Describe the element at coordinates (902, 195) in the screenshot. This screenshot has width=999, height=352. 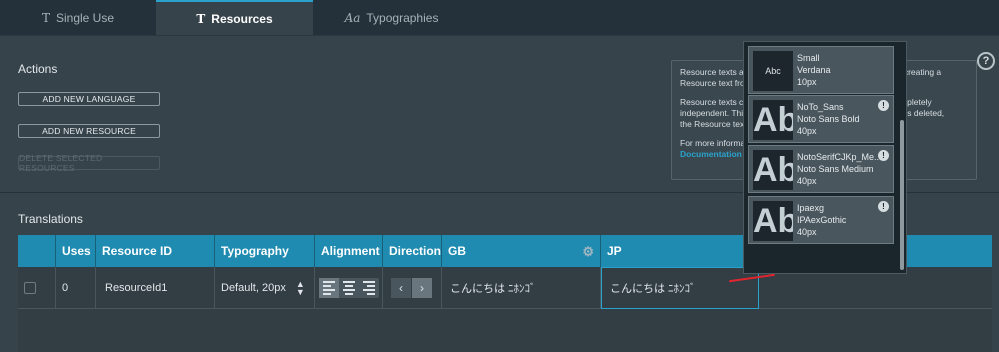
I see `dropdown-scrollbar` at that location.